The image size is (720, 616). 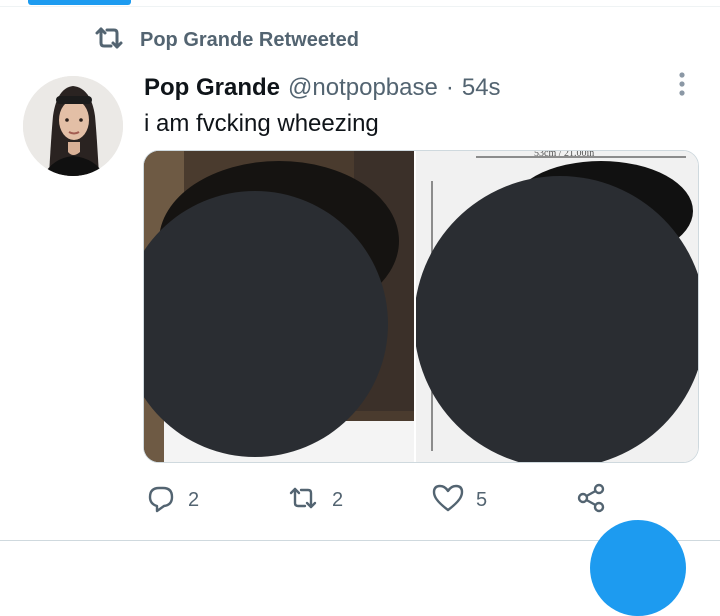 I want to click on tweet-header: Pop Grande @notpopbase · 54s, so click(x=322, y=89).